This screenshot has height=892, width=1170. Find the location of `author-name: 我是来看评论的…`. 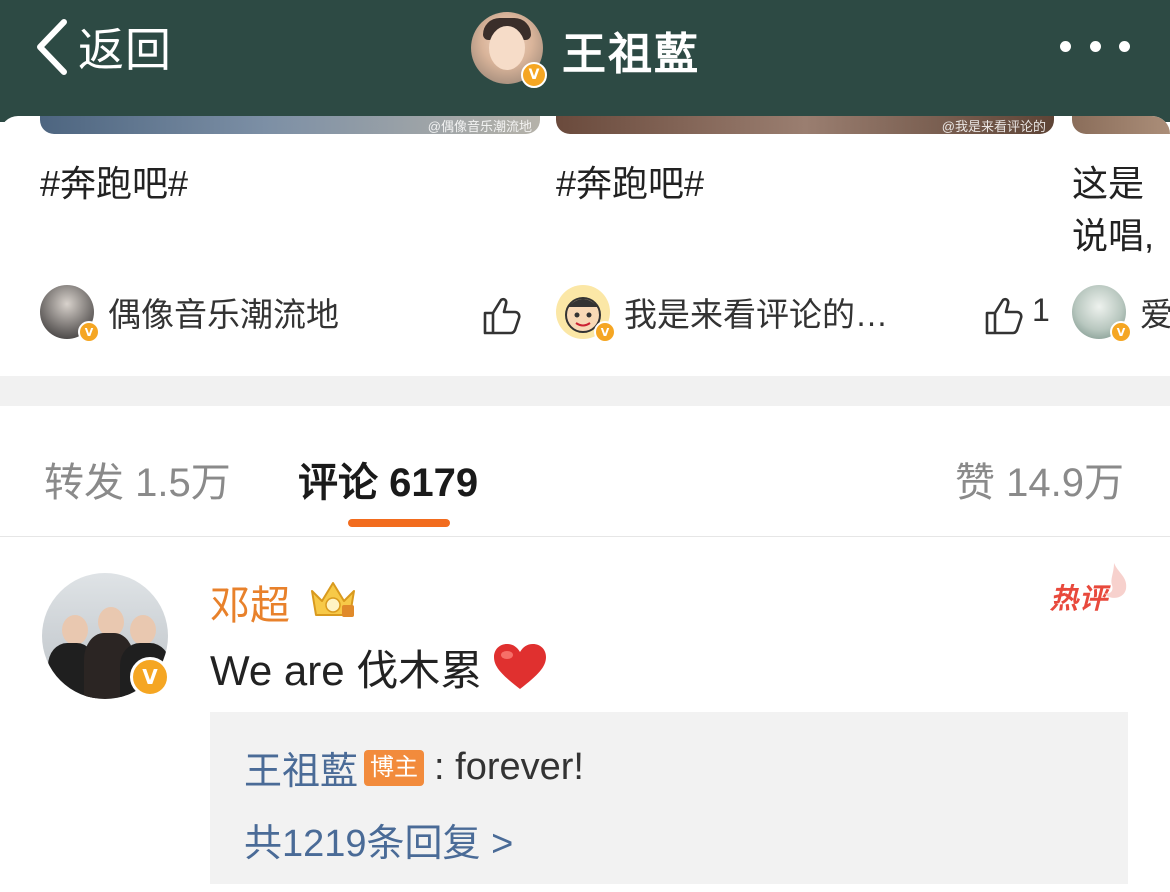

author-name: 我是来看评论的… is located at coordinates (756, 314).